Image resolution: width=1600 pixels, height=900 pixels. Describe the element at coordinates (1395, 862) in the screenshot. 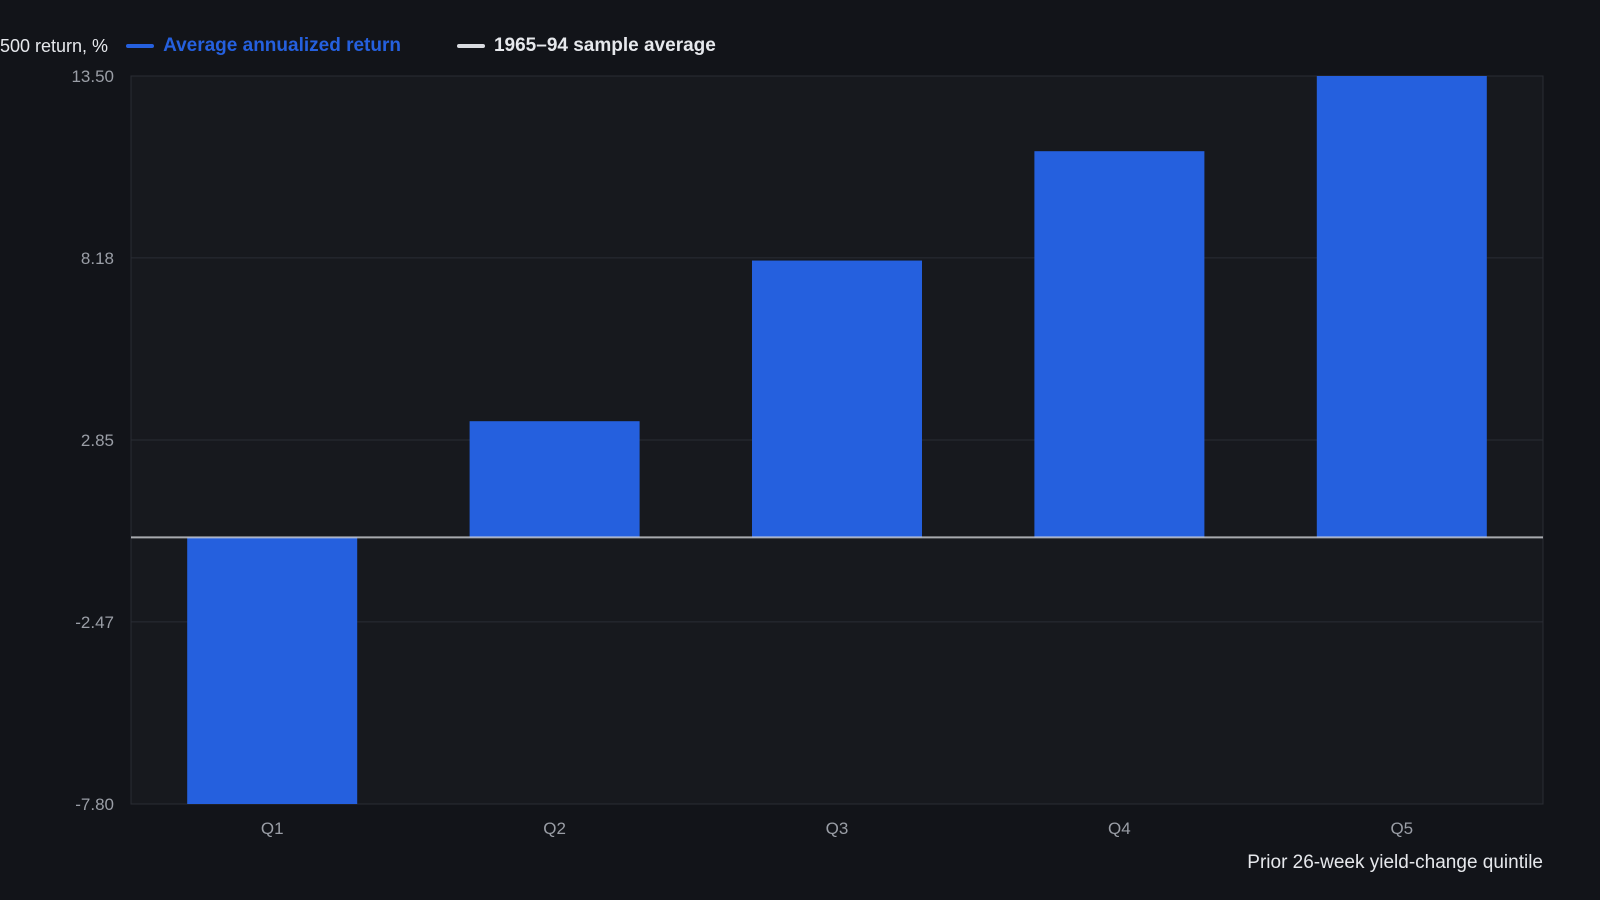

I see `x-axis-title: Prior 26-week yield-change quintile` at that location.